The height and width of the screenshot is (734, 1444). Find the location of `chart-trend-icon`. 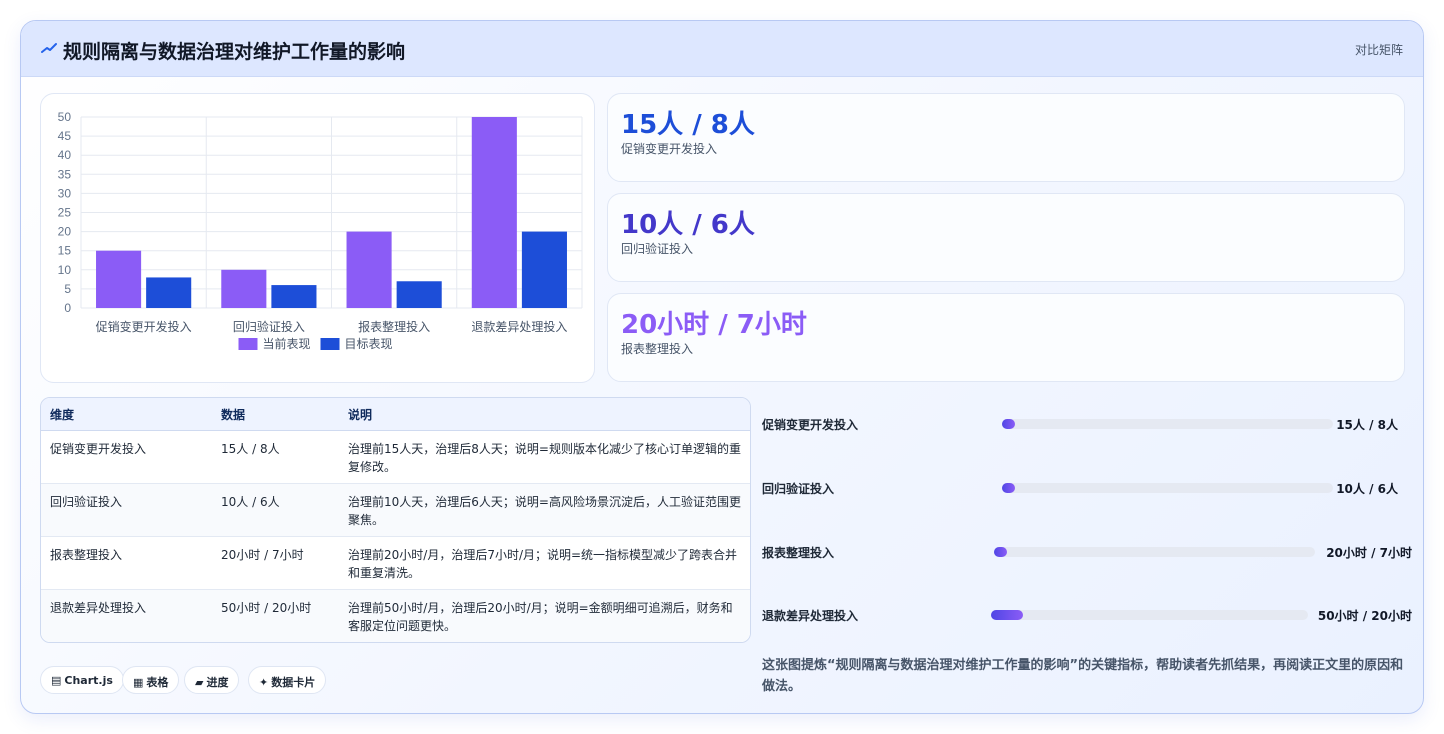

chart-trend-icon is located at coordinates (49, 48).